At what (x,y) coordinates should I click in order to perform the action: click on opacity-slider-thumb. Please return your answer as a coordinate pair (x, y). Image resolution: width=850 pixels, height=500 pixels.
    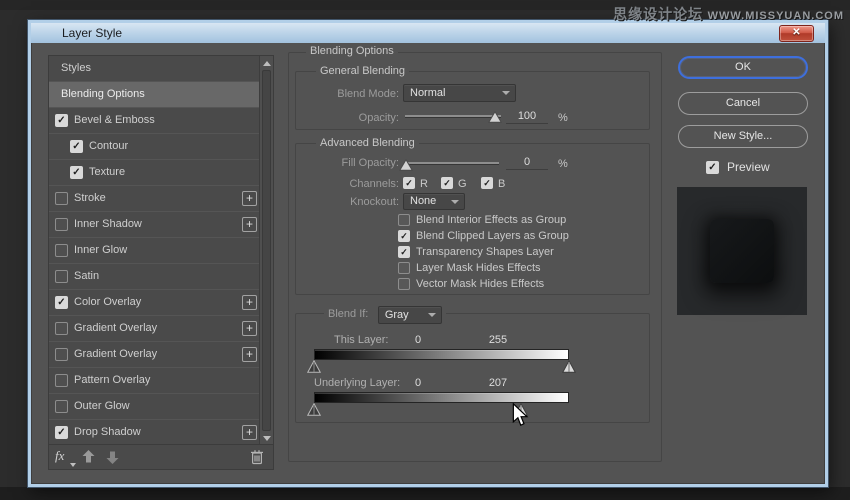
    Looking at the image, I should click on (495, 117).